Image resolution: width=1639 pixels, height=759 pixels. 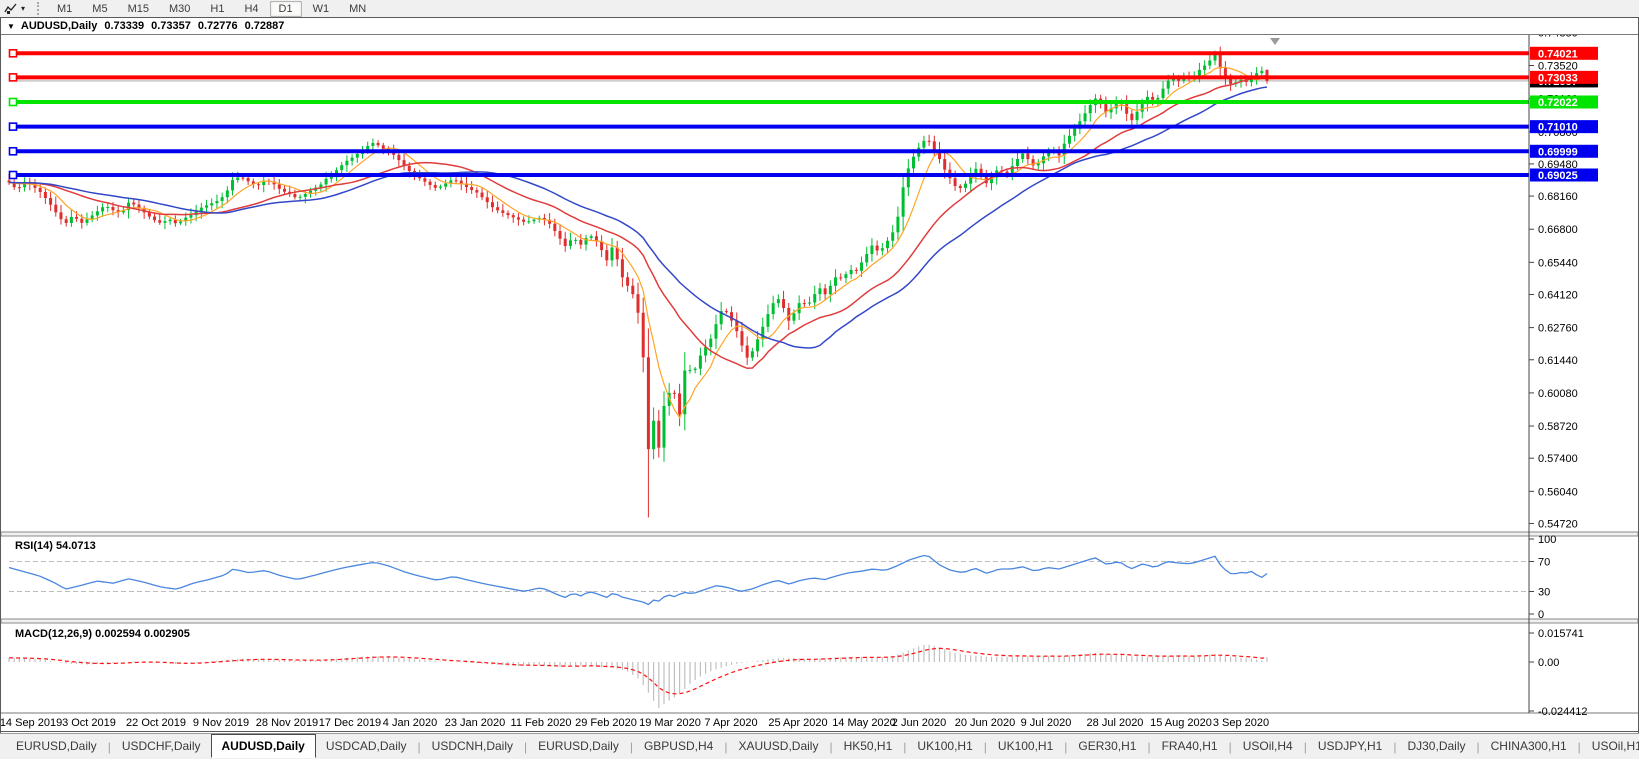 What do you see at coordinates (321, 9) in the screenshot?
I see `timeframe-button-w1: W1` at bounding box center [321, 9].